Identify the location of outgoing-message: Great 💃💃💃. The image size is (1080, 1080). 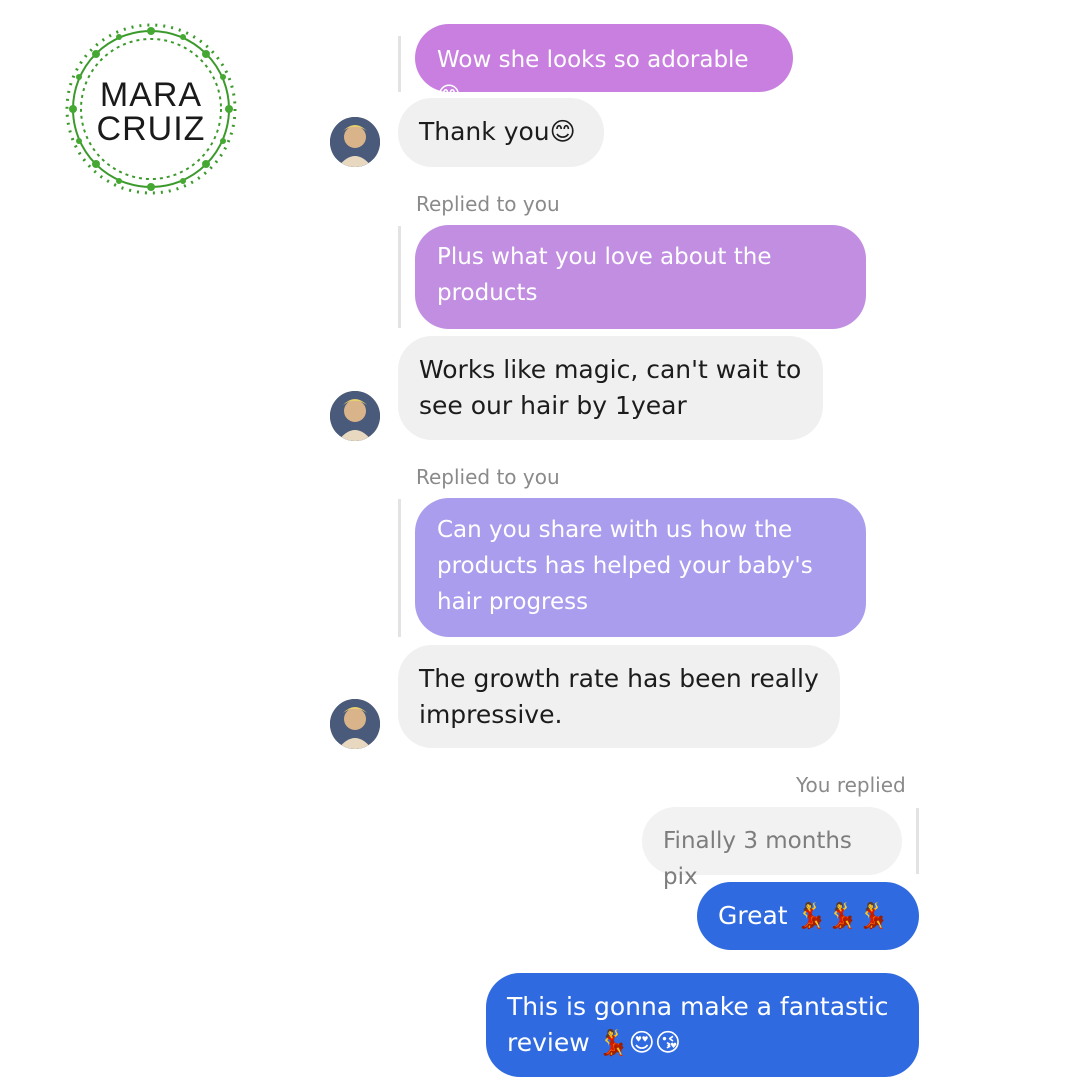
(808, 916).